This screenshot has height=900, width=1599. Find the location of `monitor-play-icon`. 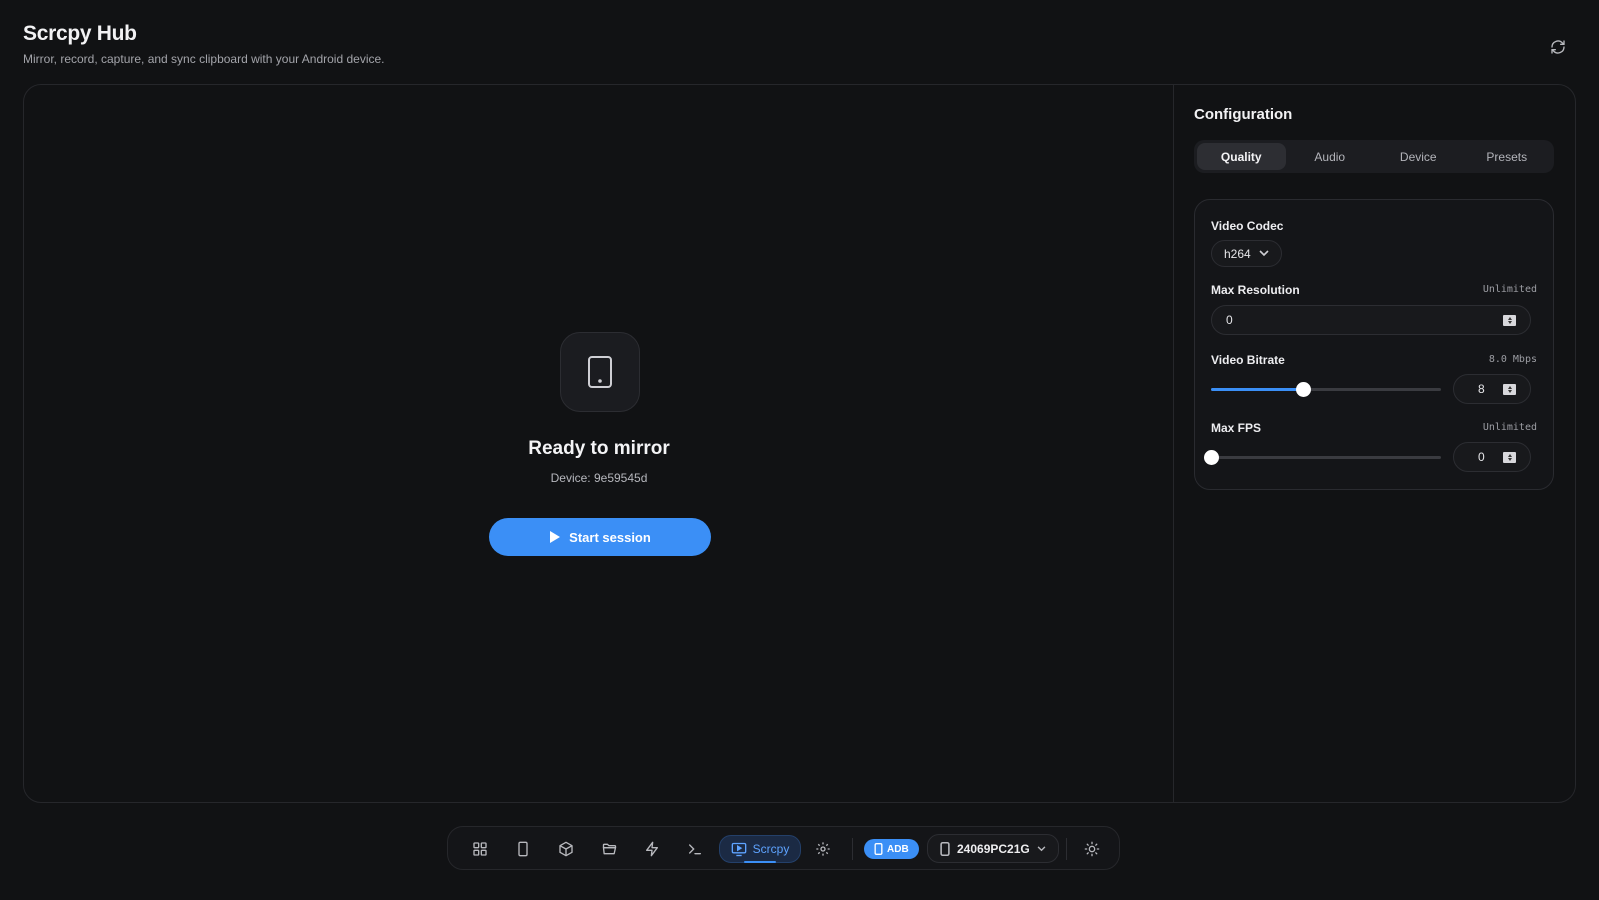

monitor-play-icon is located at coordinates (738, 849).